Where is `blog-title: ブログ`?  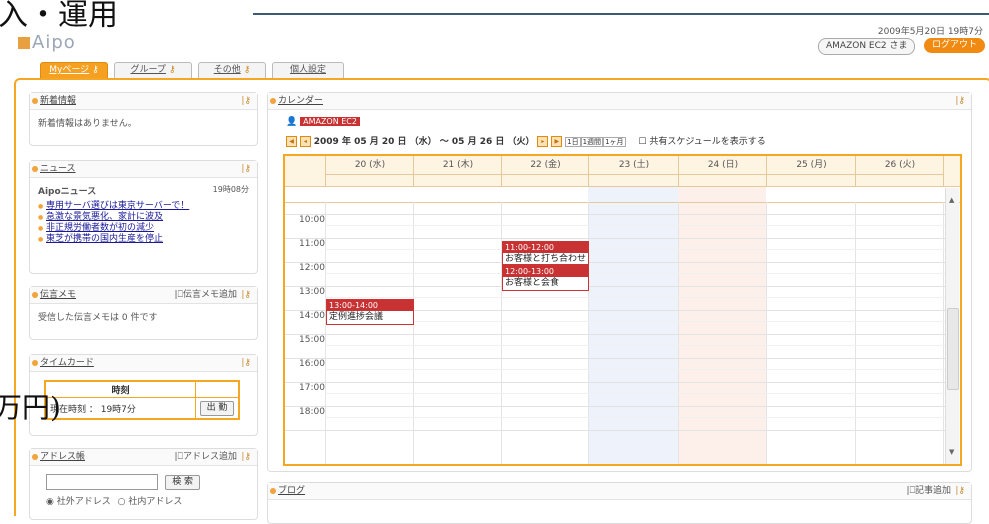
blog-title: ブログ is located at coordinates (291, 491).